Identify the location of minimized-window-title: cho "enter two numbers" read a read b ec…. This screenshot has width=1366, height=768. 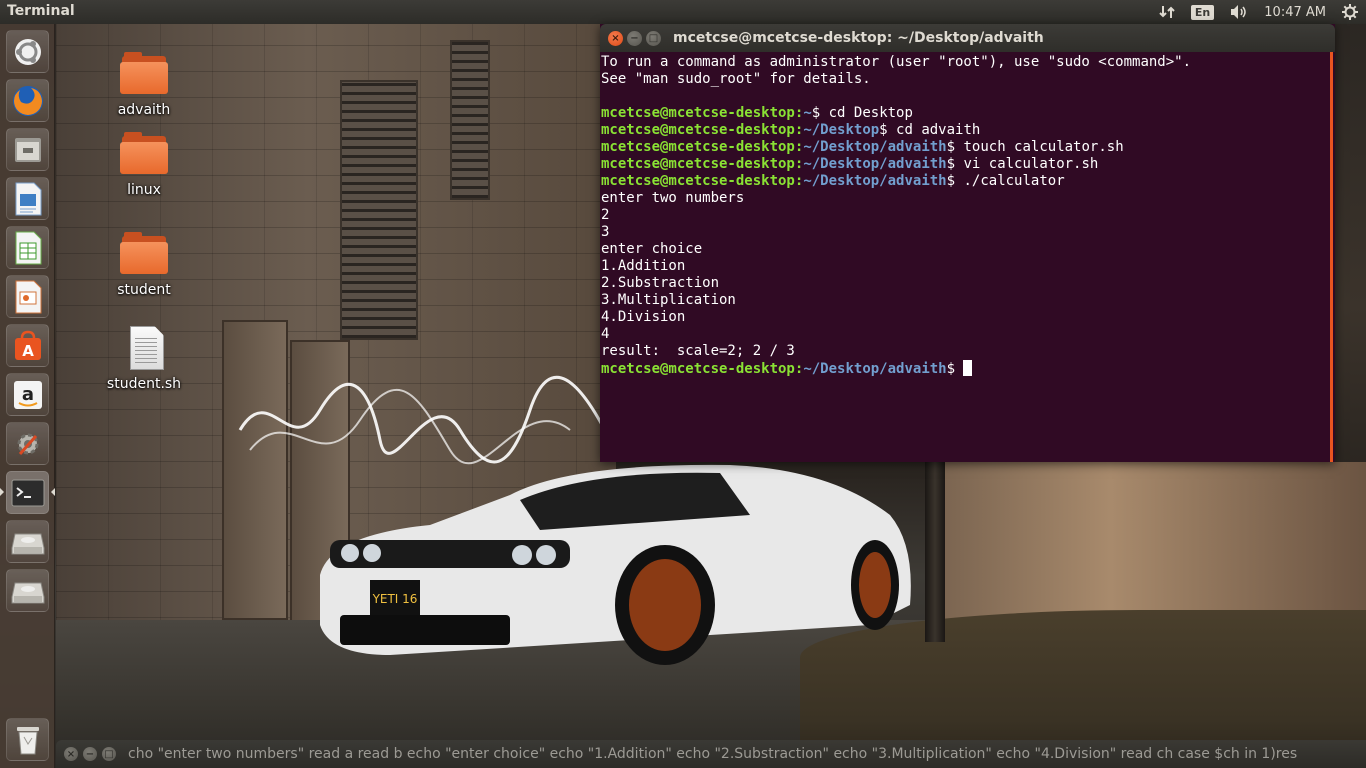
(713, 754).